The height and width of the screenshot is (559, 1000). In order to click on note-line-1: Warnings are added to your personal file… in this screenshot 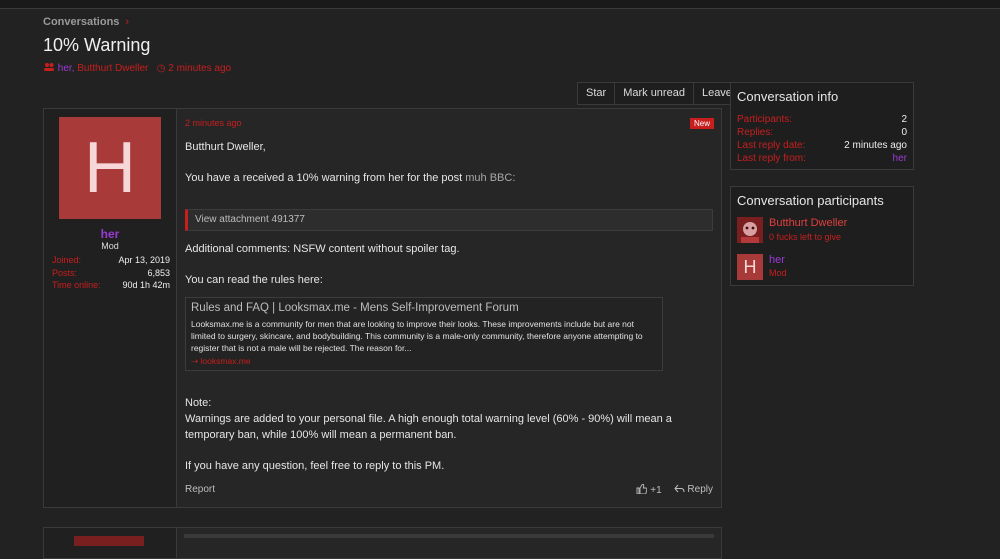, I will do `click(428, 419)`.